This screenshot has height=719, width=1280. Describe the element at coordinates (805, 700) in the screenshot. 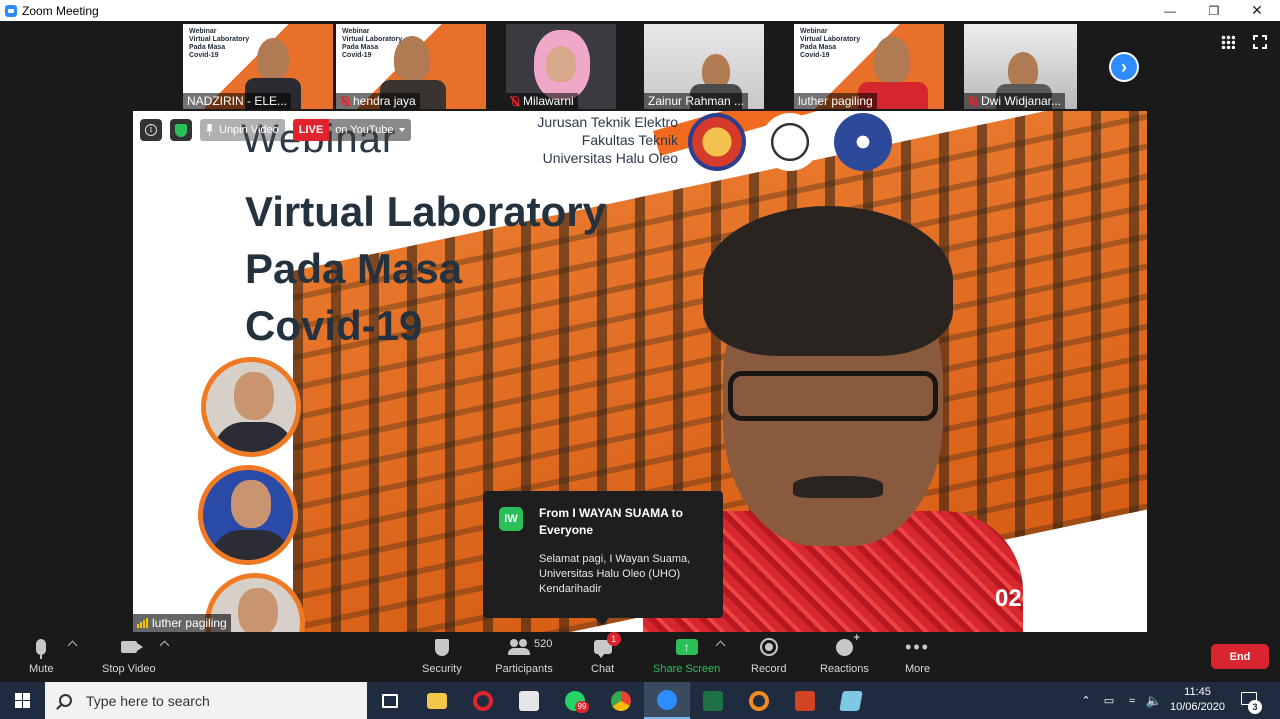

I see `taskbar-powerpoint` at that location.